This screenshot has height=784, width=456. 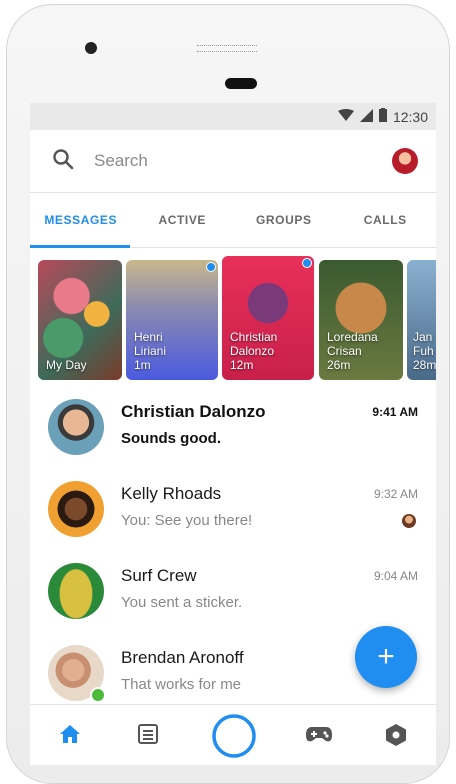 What do you see at coordinates (395, 576) in the screenshot?
I see `conversation-time: 9:04 AM` at bounding box center [395, 576].